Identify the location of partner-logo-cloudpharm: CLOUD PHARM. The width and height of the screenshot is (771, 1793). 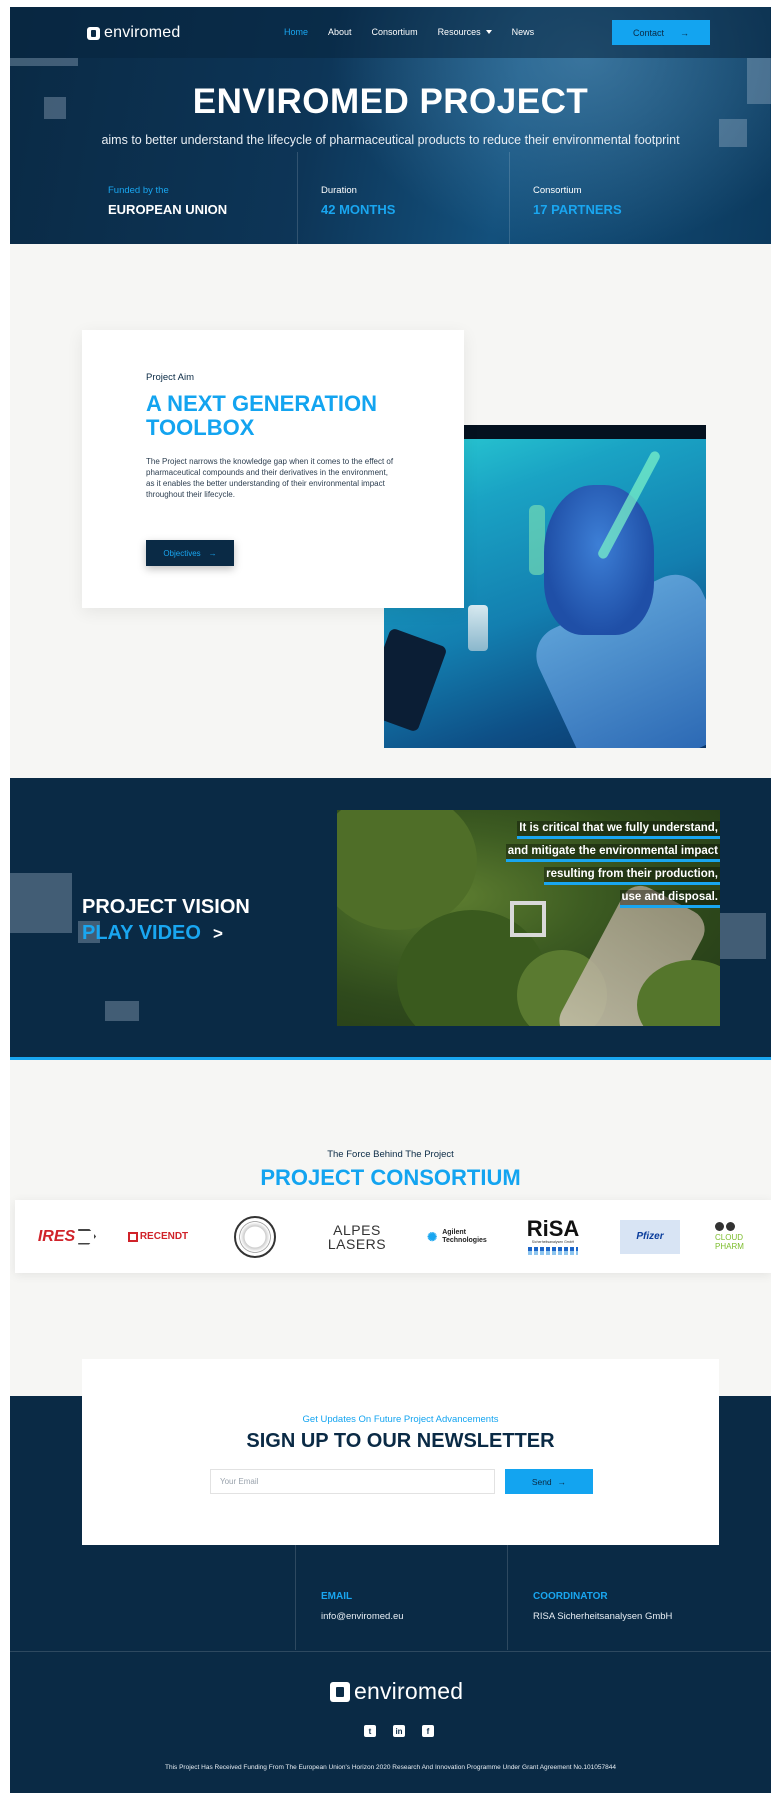
(743, 1236).